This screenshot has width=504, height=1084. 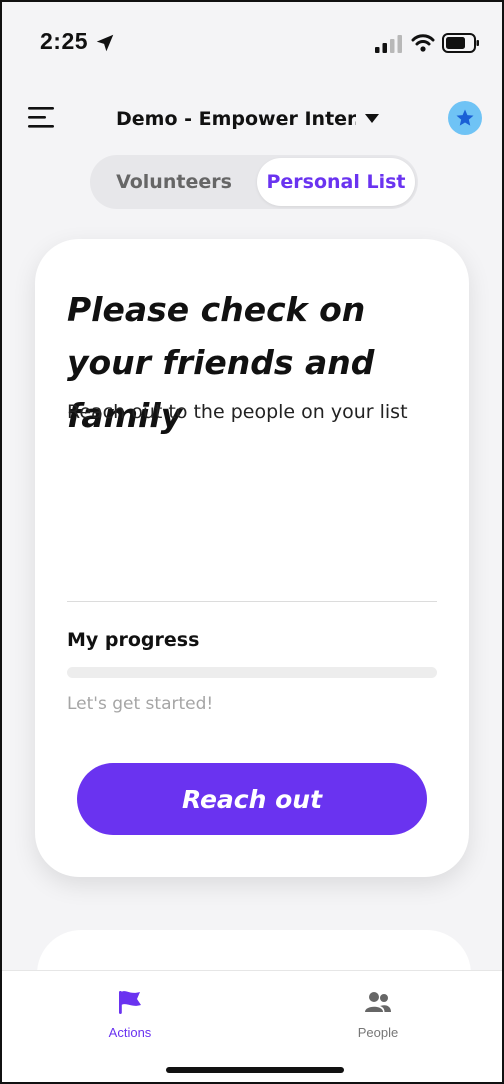 What do you see at coordinates (372, 118) in the screenshot?
I see `caret-down-icon` at bounding box center [372, 118].